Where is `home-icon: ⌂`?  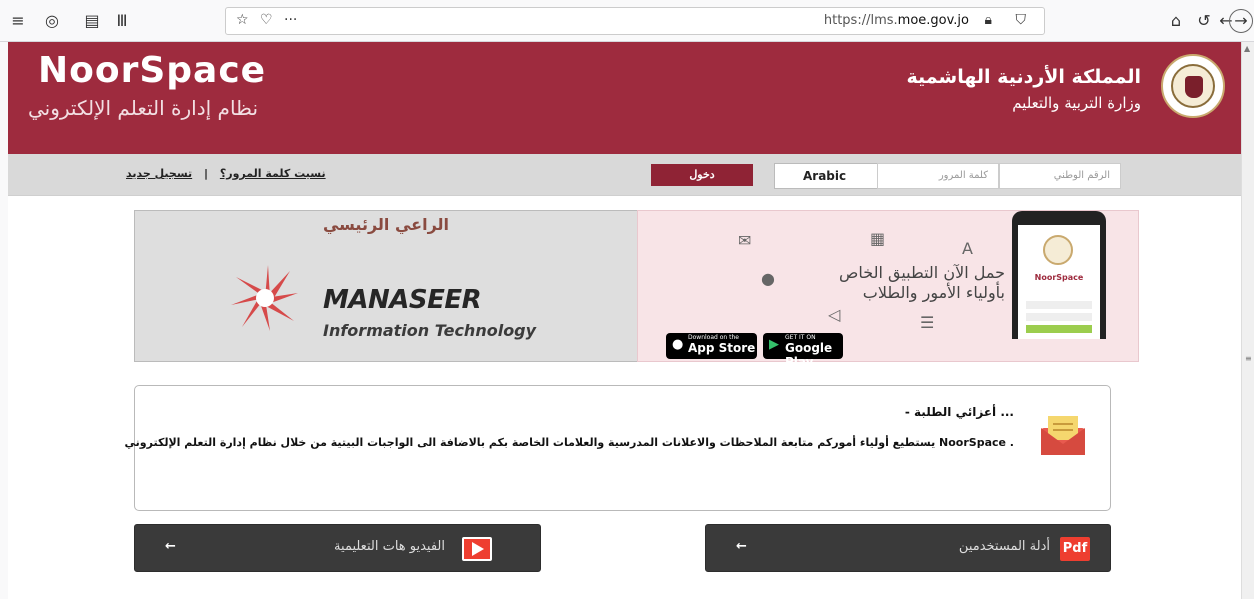 home-icon: ⌂ is located at coordinates (1176, 21).